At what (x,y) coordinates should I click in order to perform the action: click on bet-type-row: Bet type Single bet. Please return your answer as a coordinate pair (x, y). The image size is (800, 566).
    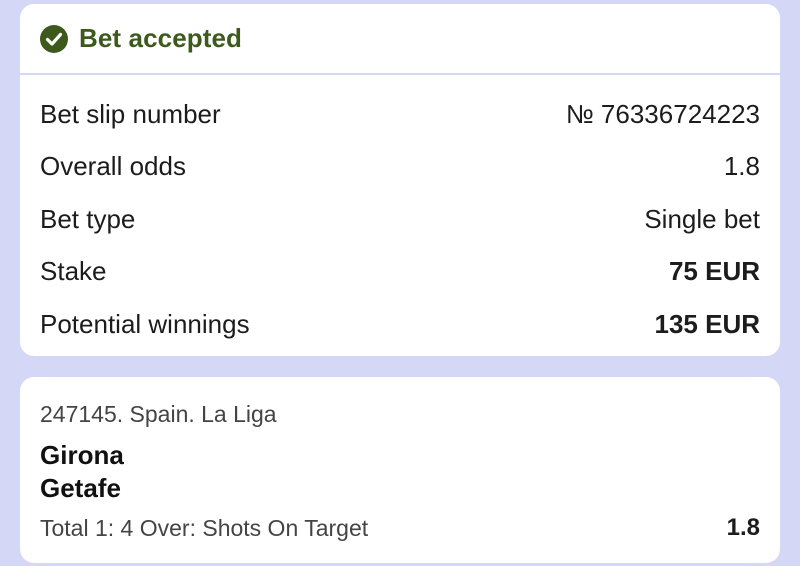
    Looking at the image, I should click on (400, 219).